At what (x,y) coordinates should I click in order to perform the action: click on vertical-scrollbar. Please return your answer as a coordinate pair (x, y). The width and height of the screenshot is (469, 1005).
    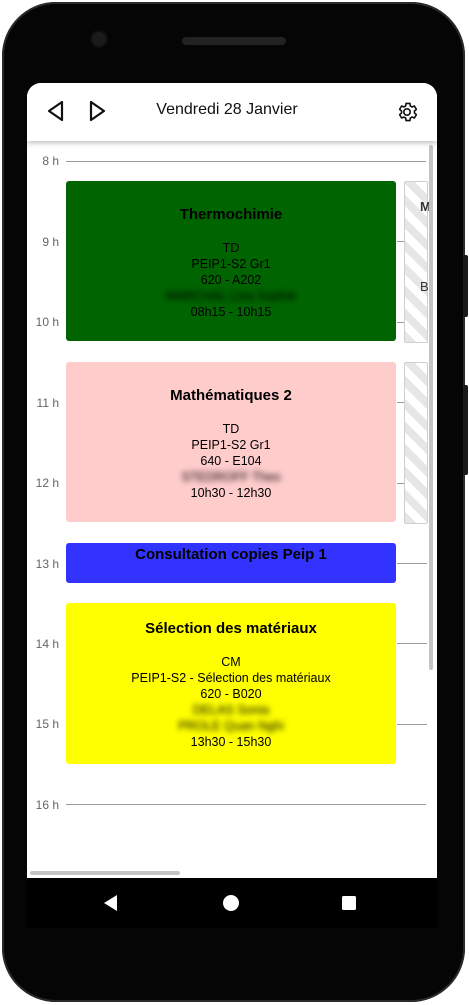
    Looking at the image, I should click on (431, 407).